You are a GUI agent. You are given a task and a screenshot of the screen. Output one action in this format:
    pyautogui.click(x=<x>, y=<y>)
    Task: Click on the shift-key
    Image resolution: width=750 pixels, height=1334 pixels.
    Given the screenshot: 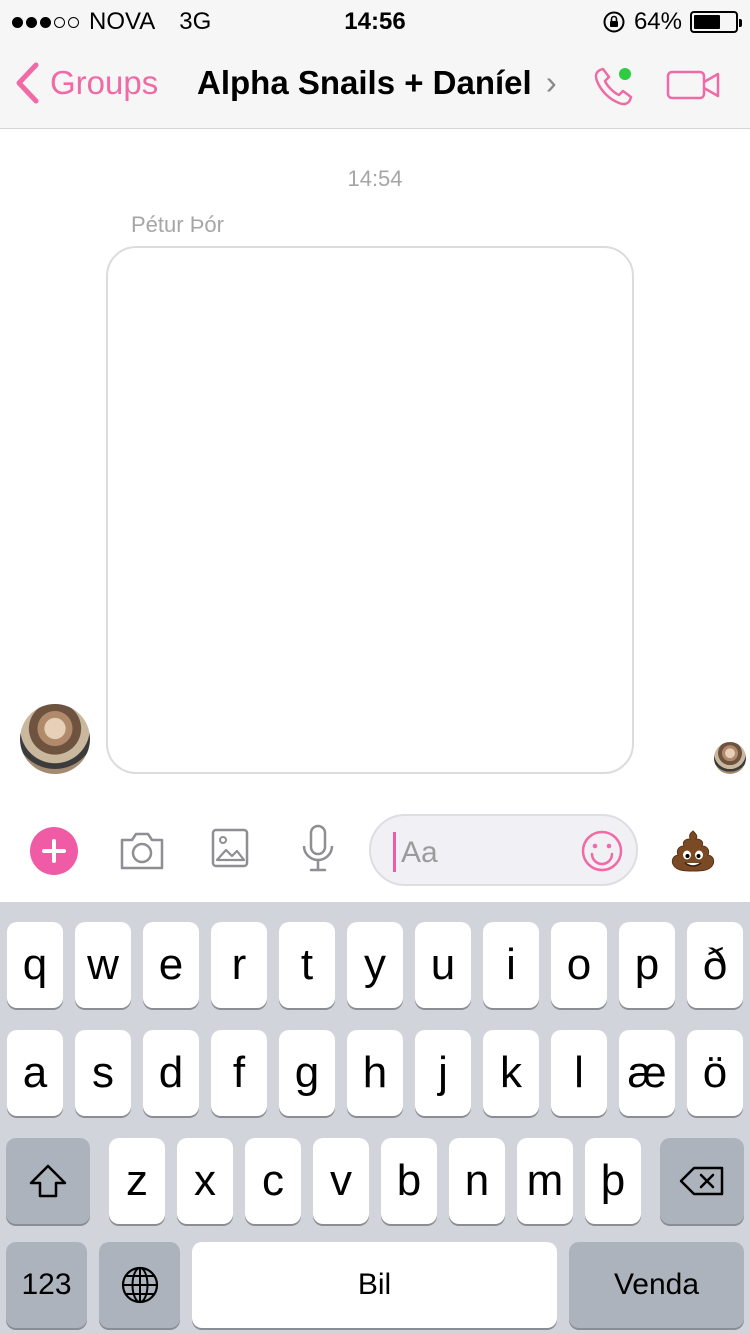 What is the action you would take?
    pyautogui.click(x=48, y=1181)
    